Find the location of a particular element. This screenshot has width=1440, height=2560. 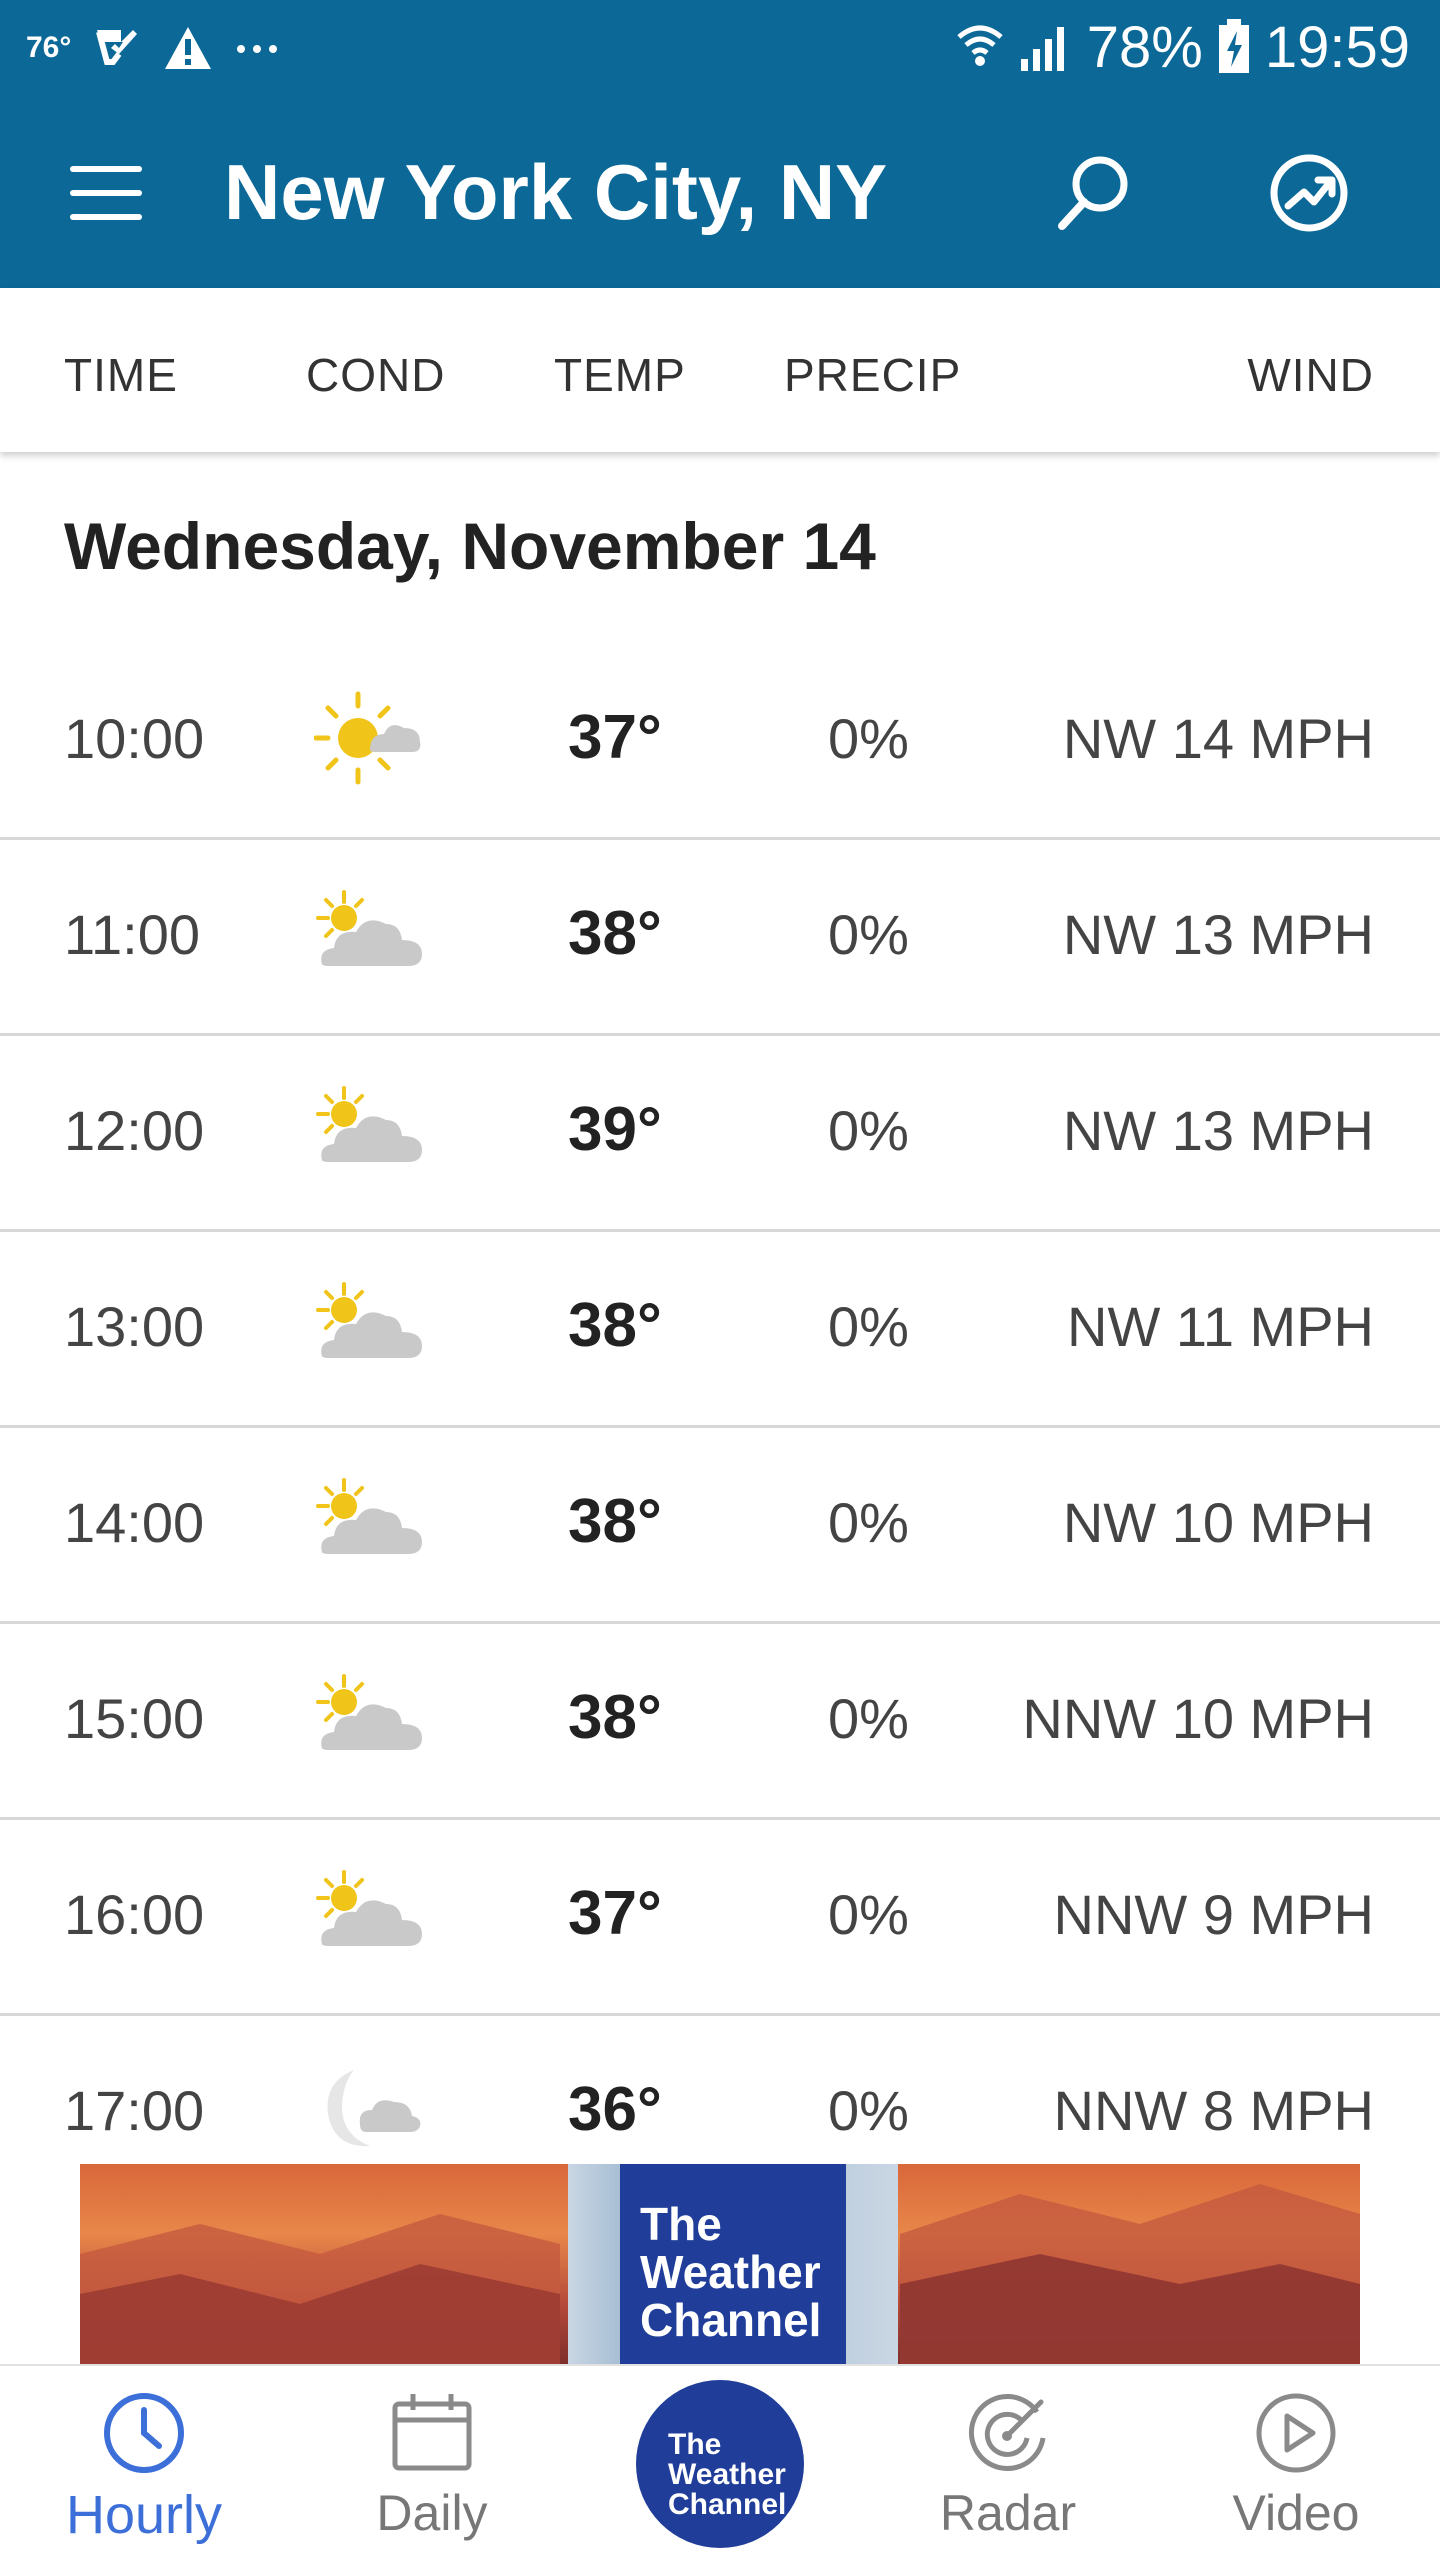

day-heading: Wednesday, November 14 is located at coordinates (470, 546).